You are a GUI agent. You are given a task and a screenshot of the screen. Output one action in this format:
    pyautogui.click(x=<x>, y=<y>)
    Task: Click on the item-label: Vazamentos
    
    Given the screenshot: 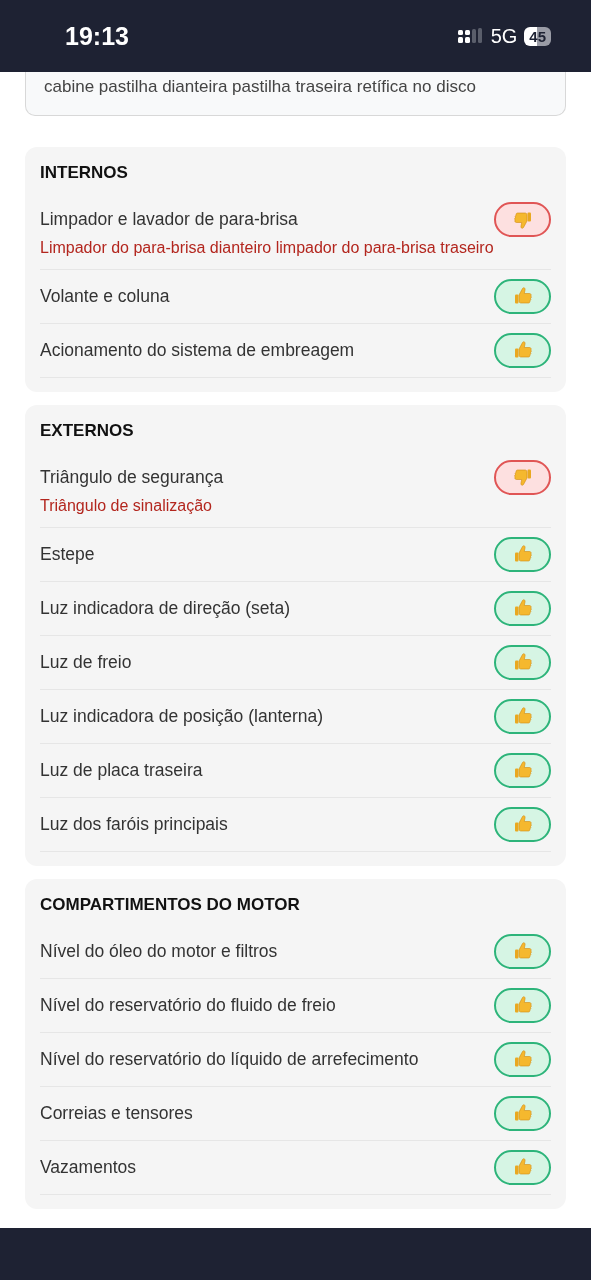 What is the action you would take?
    pyautogui.click(x=88, y=1167)
    